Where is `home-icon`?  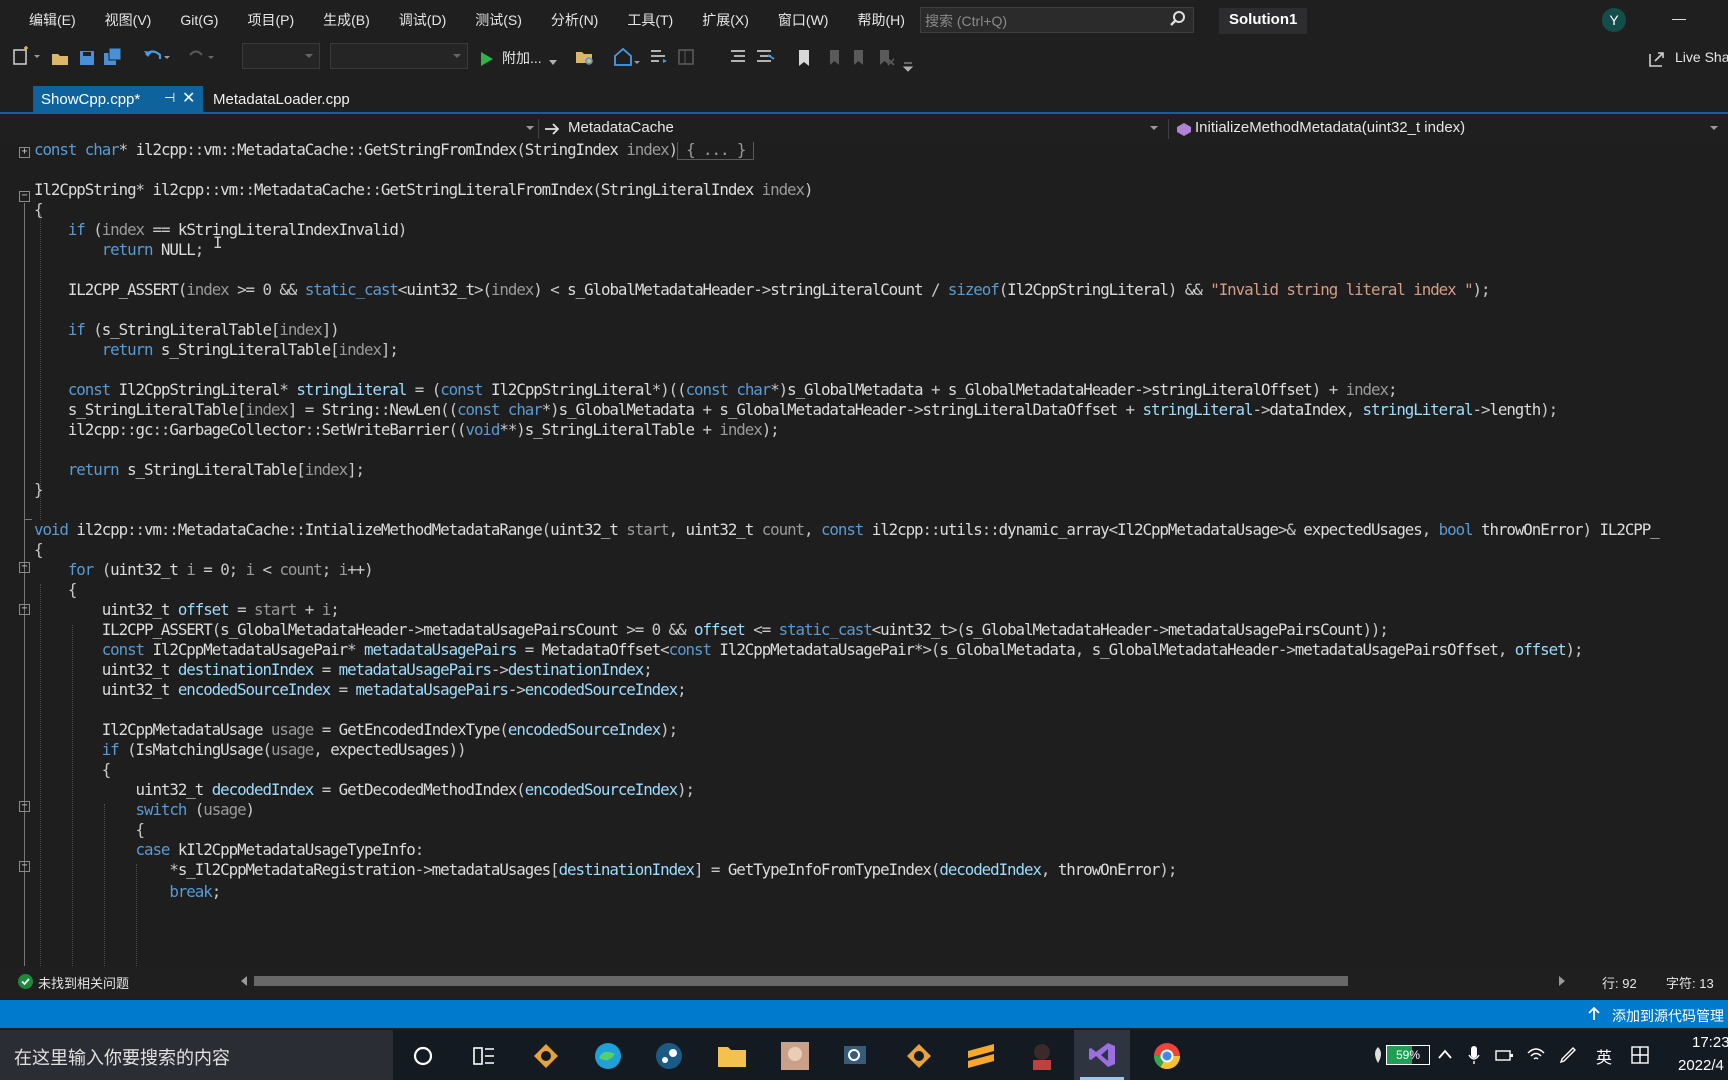 home-icon is located at coordinates (627, 57).